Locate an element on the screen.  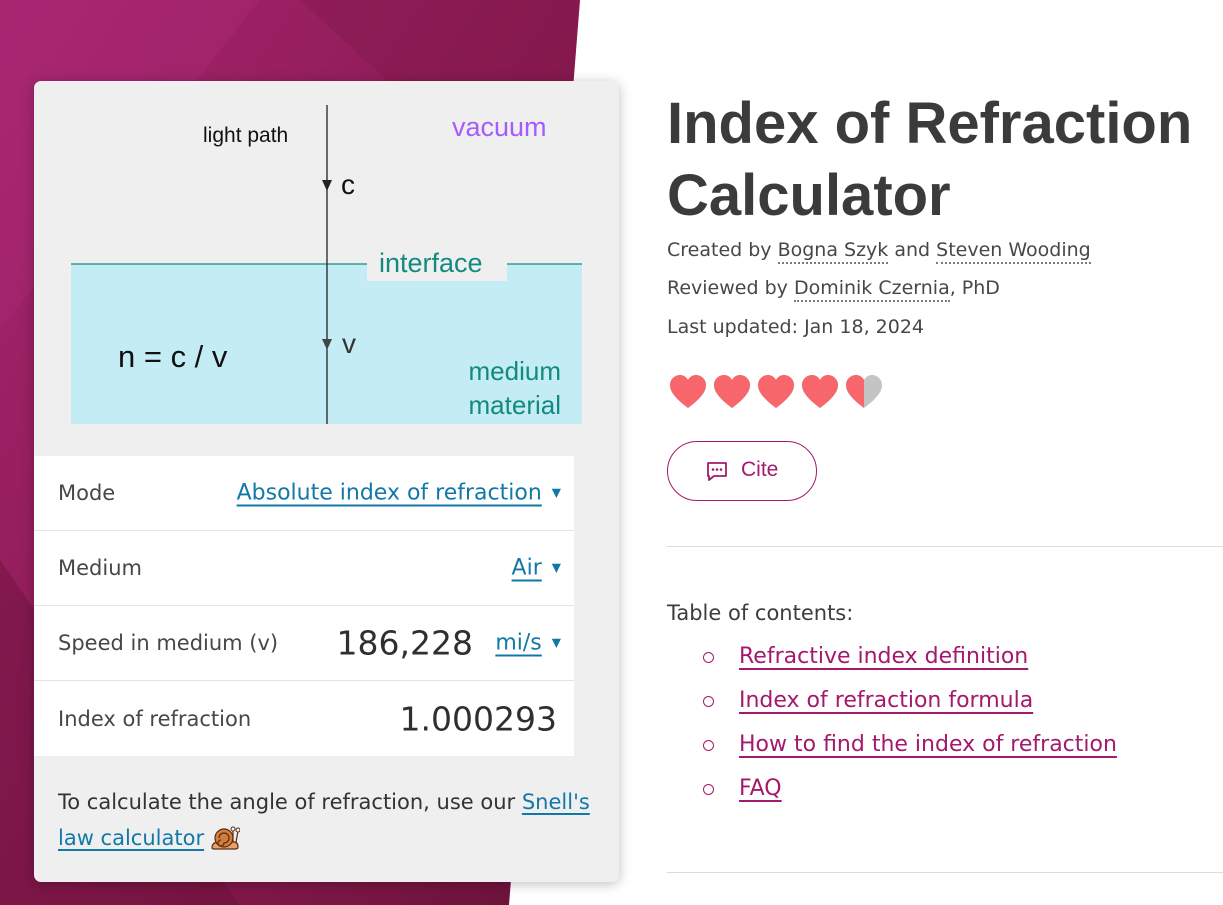
toc-link-refractive-index-definition: Refractive index definition is located at coordinates (883, 656).